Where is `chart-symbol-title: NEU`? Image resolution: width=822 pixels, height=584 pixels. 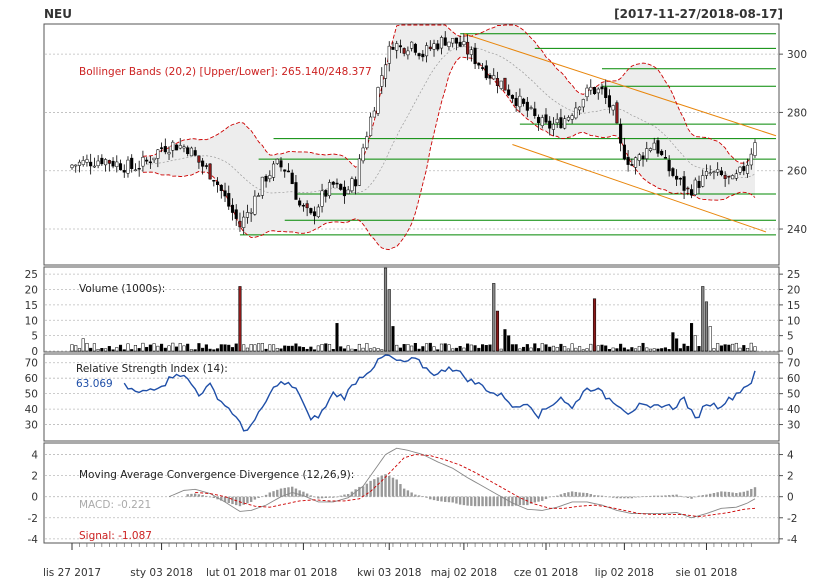 chart-symbol-title: NEU is located at coordinates (58, 14).